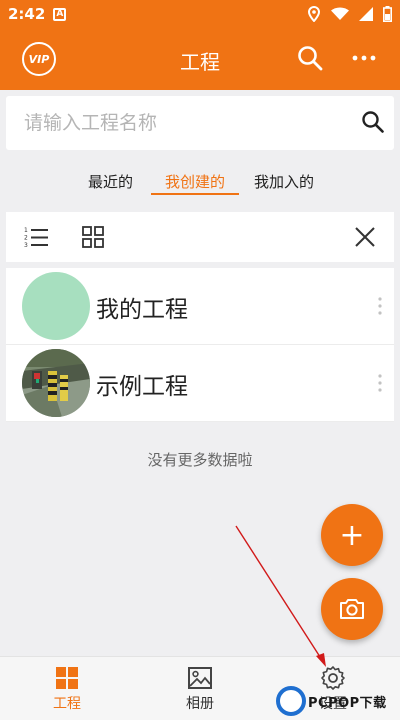  Describe the element at coordinates (142, 387) in the screenshot. I see `project-name: 示例工程` at that location.